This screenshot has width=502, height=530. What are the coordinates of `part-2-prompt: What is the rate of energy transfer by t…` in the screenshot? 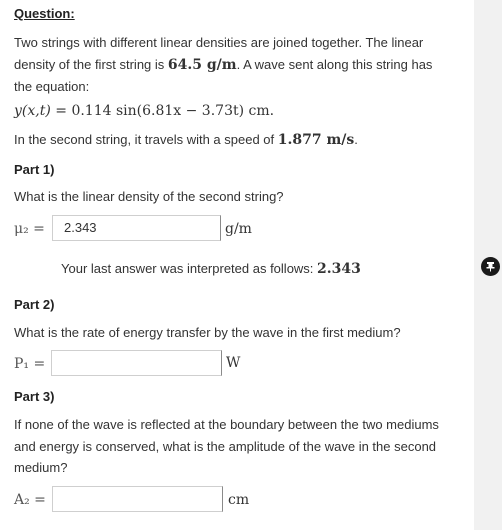 It's located at (207, 332).